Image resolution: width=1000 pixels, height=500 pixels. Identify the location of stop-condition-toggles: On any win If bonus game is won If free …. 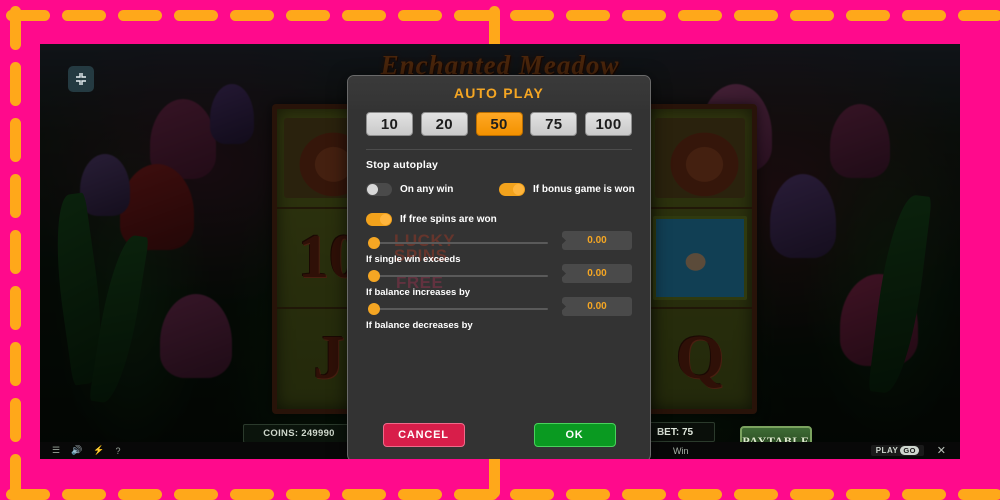
(500, 207).